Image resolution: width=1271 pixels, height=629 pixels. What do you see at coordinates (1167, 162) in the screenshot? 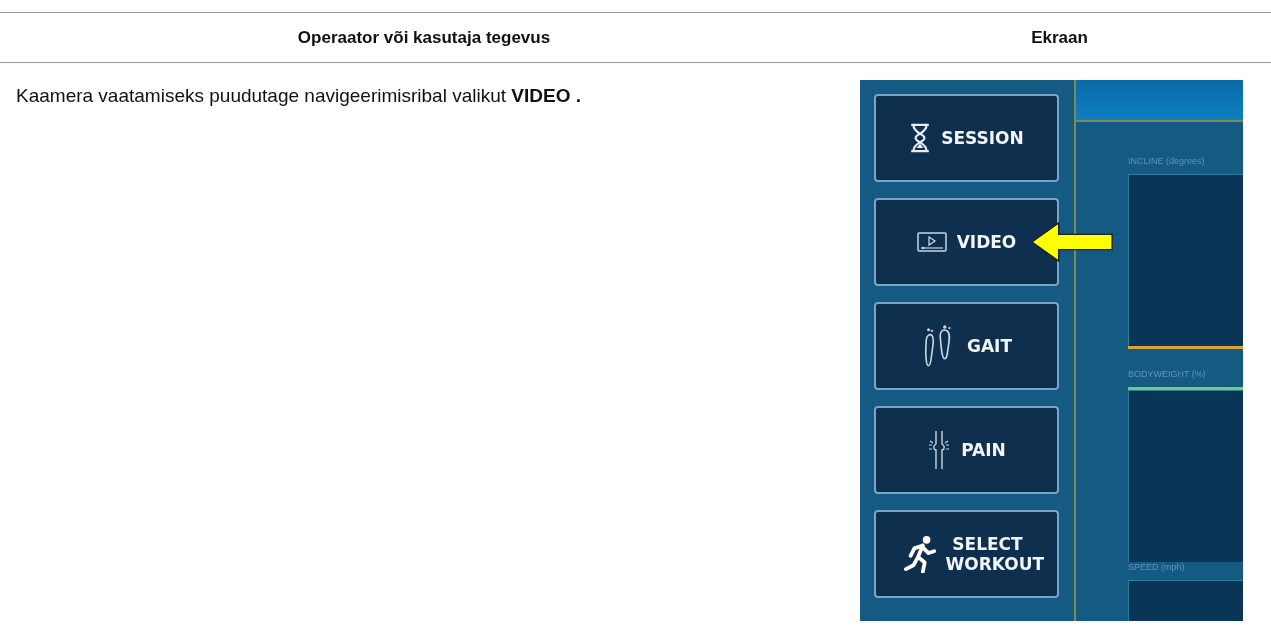
I see `graph-label: INCLINE (degrees)` at bounding box center [1167, 162].